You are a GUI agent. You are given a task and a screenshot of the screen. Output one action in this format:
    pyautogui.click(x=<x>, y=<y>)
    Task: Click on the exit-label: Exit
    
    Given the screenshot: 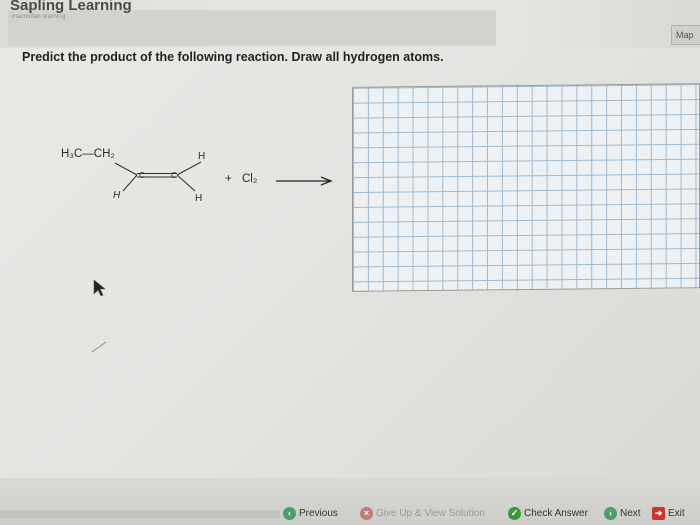 What is the action you would take?
    pyautogui.click(x=676, y=513)
    